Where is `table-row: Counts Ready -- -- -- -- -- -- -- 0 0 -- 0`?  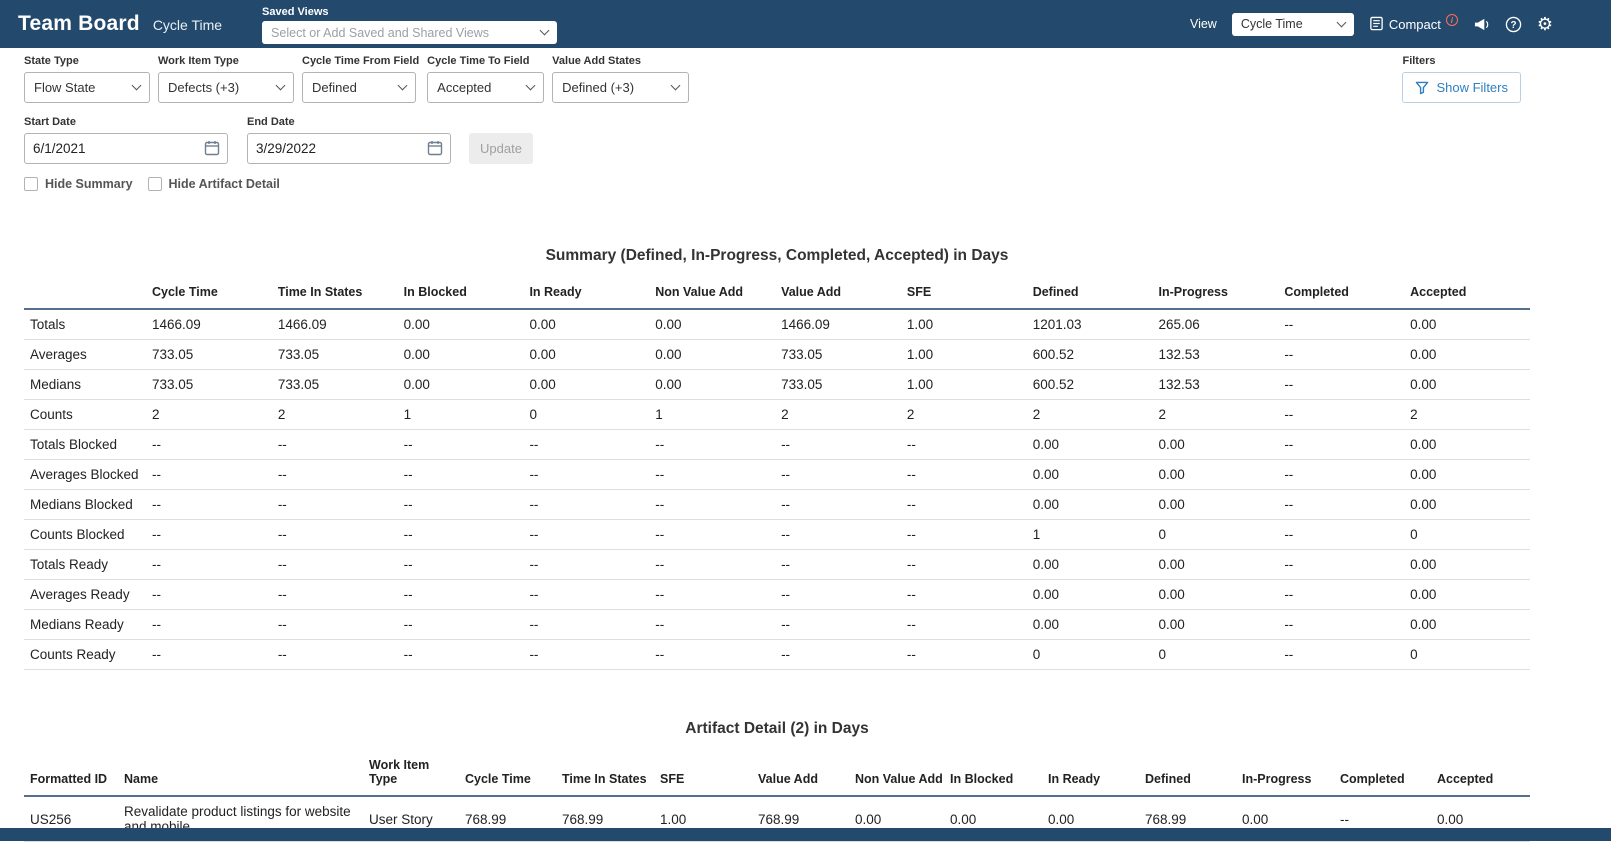
table-row: Counts Ready -- -- -- -- -- -- -- 0 0 -- 0 is located at coordinates (777, 654).